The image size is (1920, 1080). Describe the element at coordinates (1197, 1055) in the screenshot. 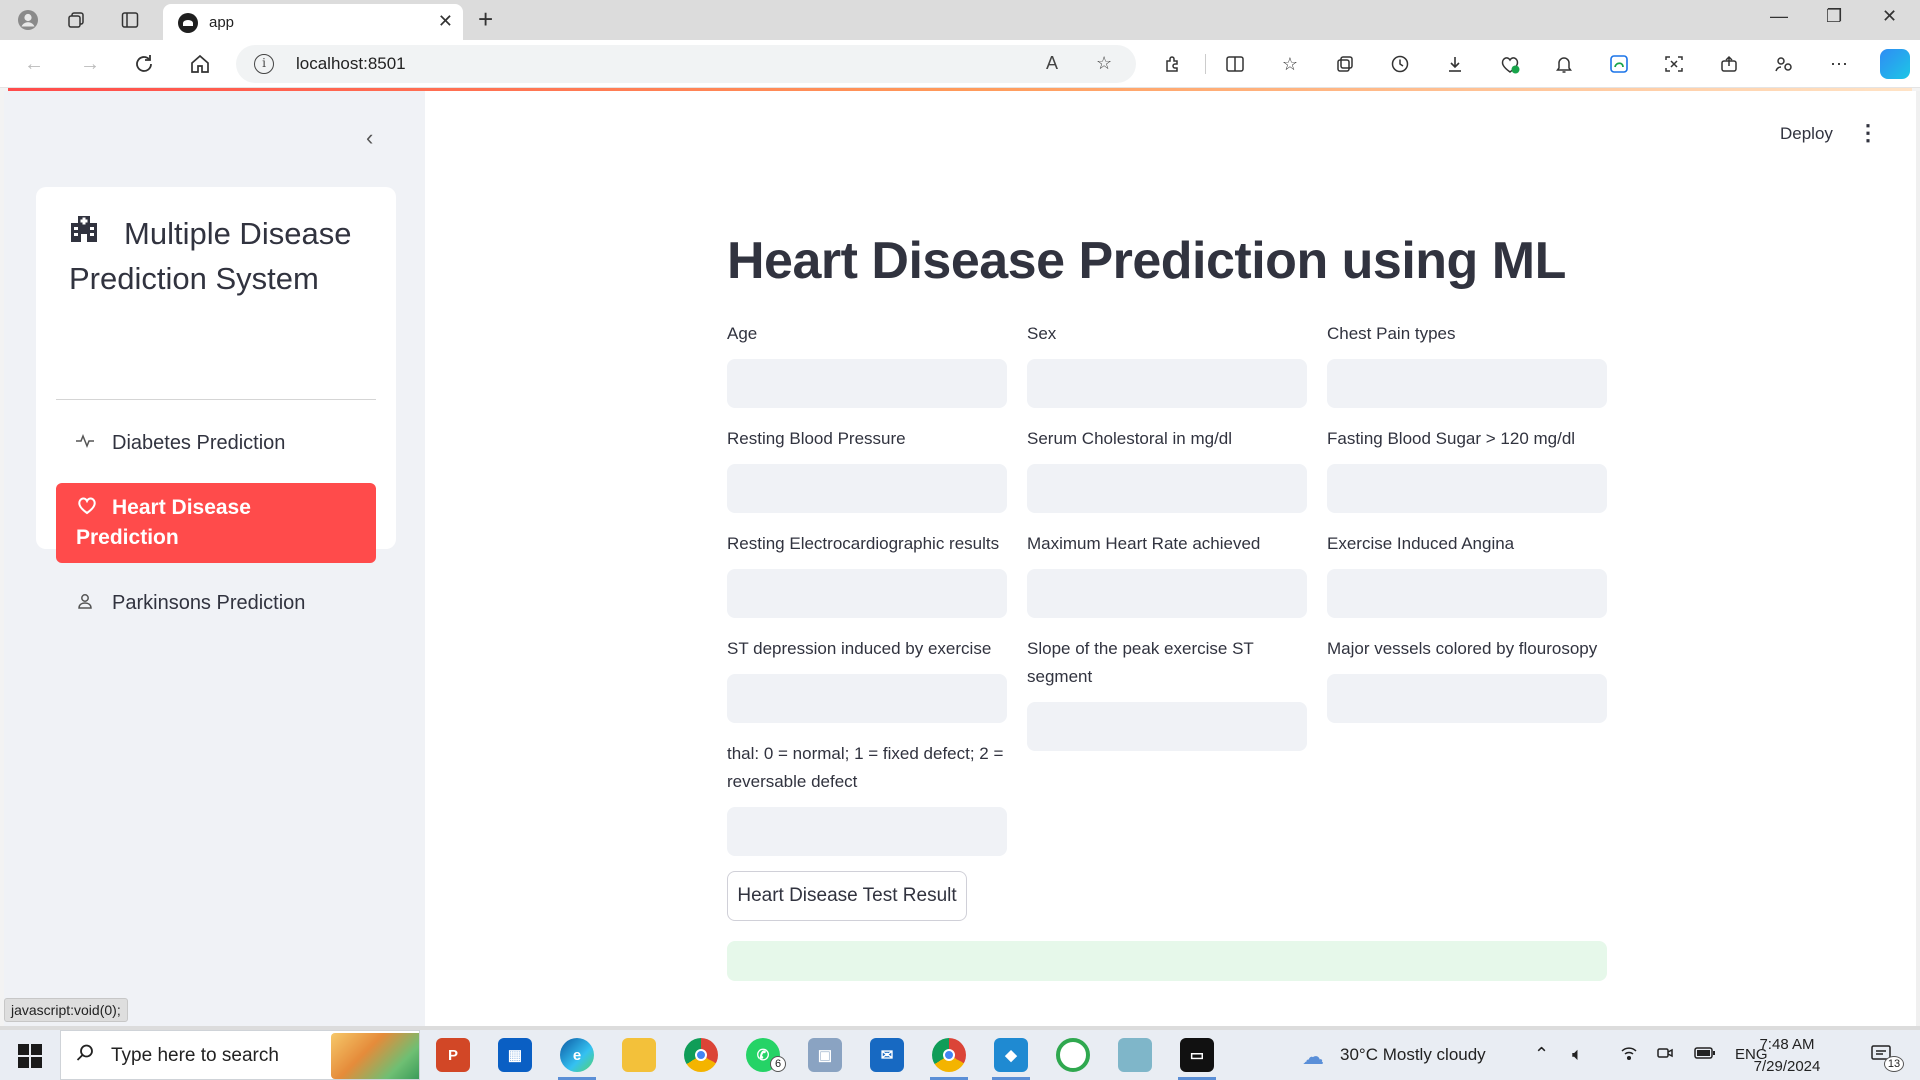

I see `terminal-icon: ▭` at that location.